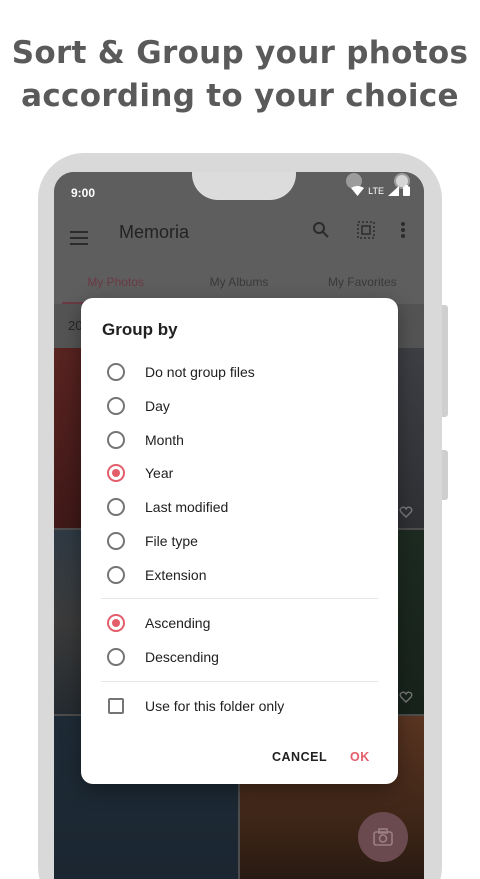 This screenshot has height=879, width=480. I want to click on camera-notch, so click(301, 186).